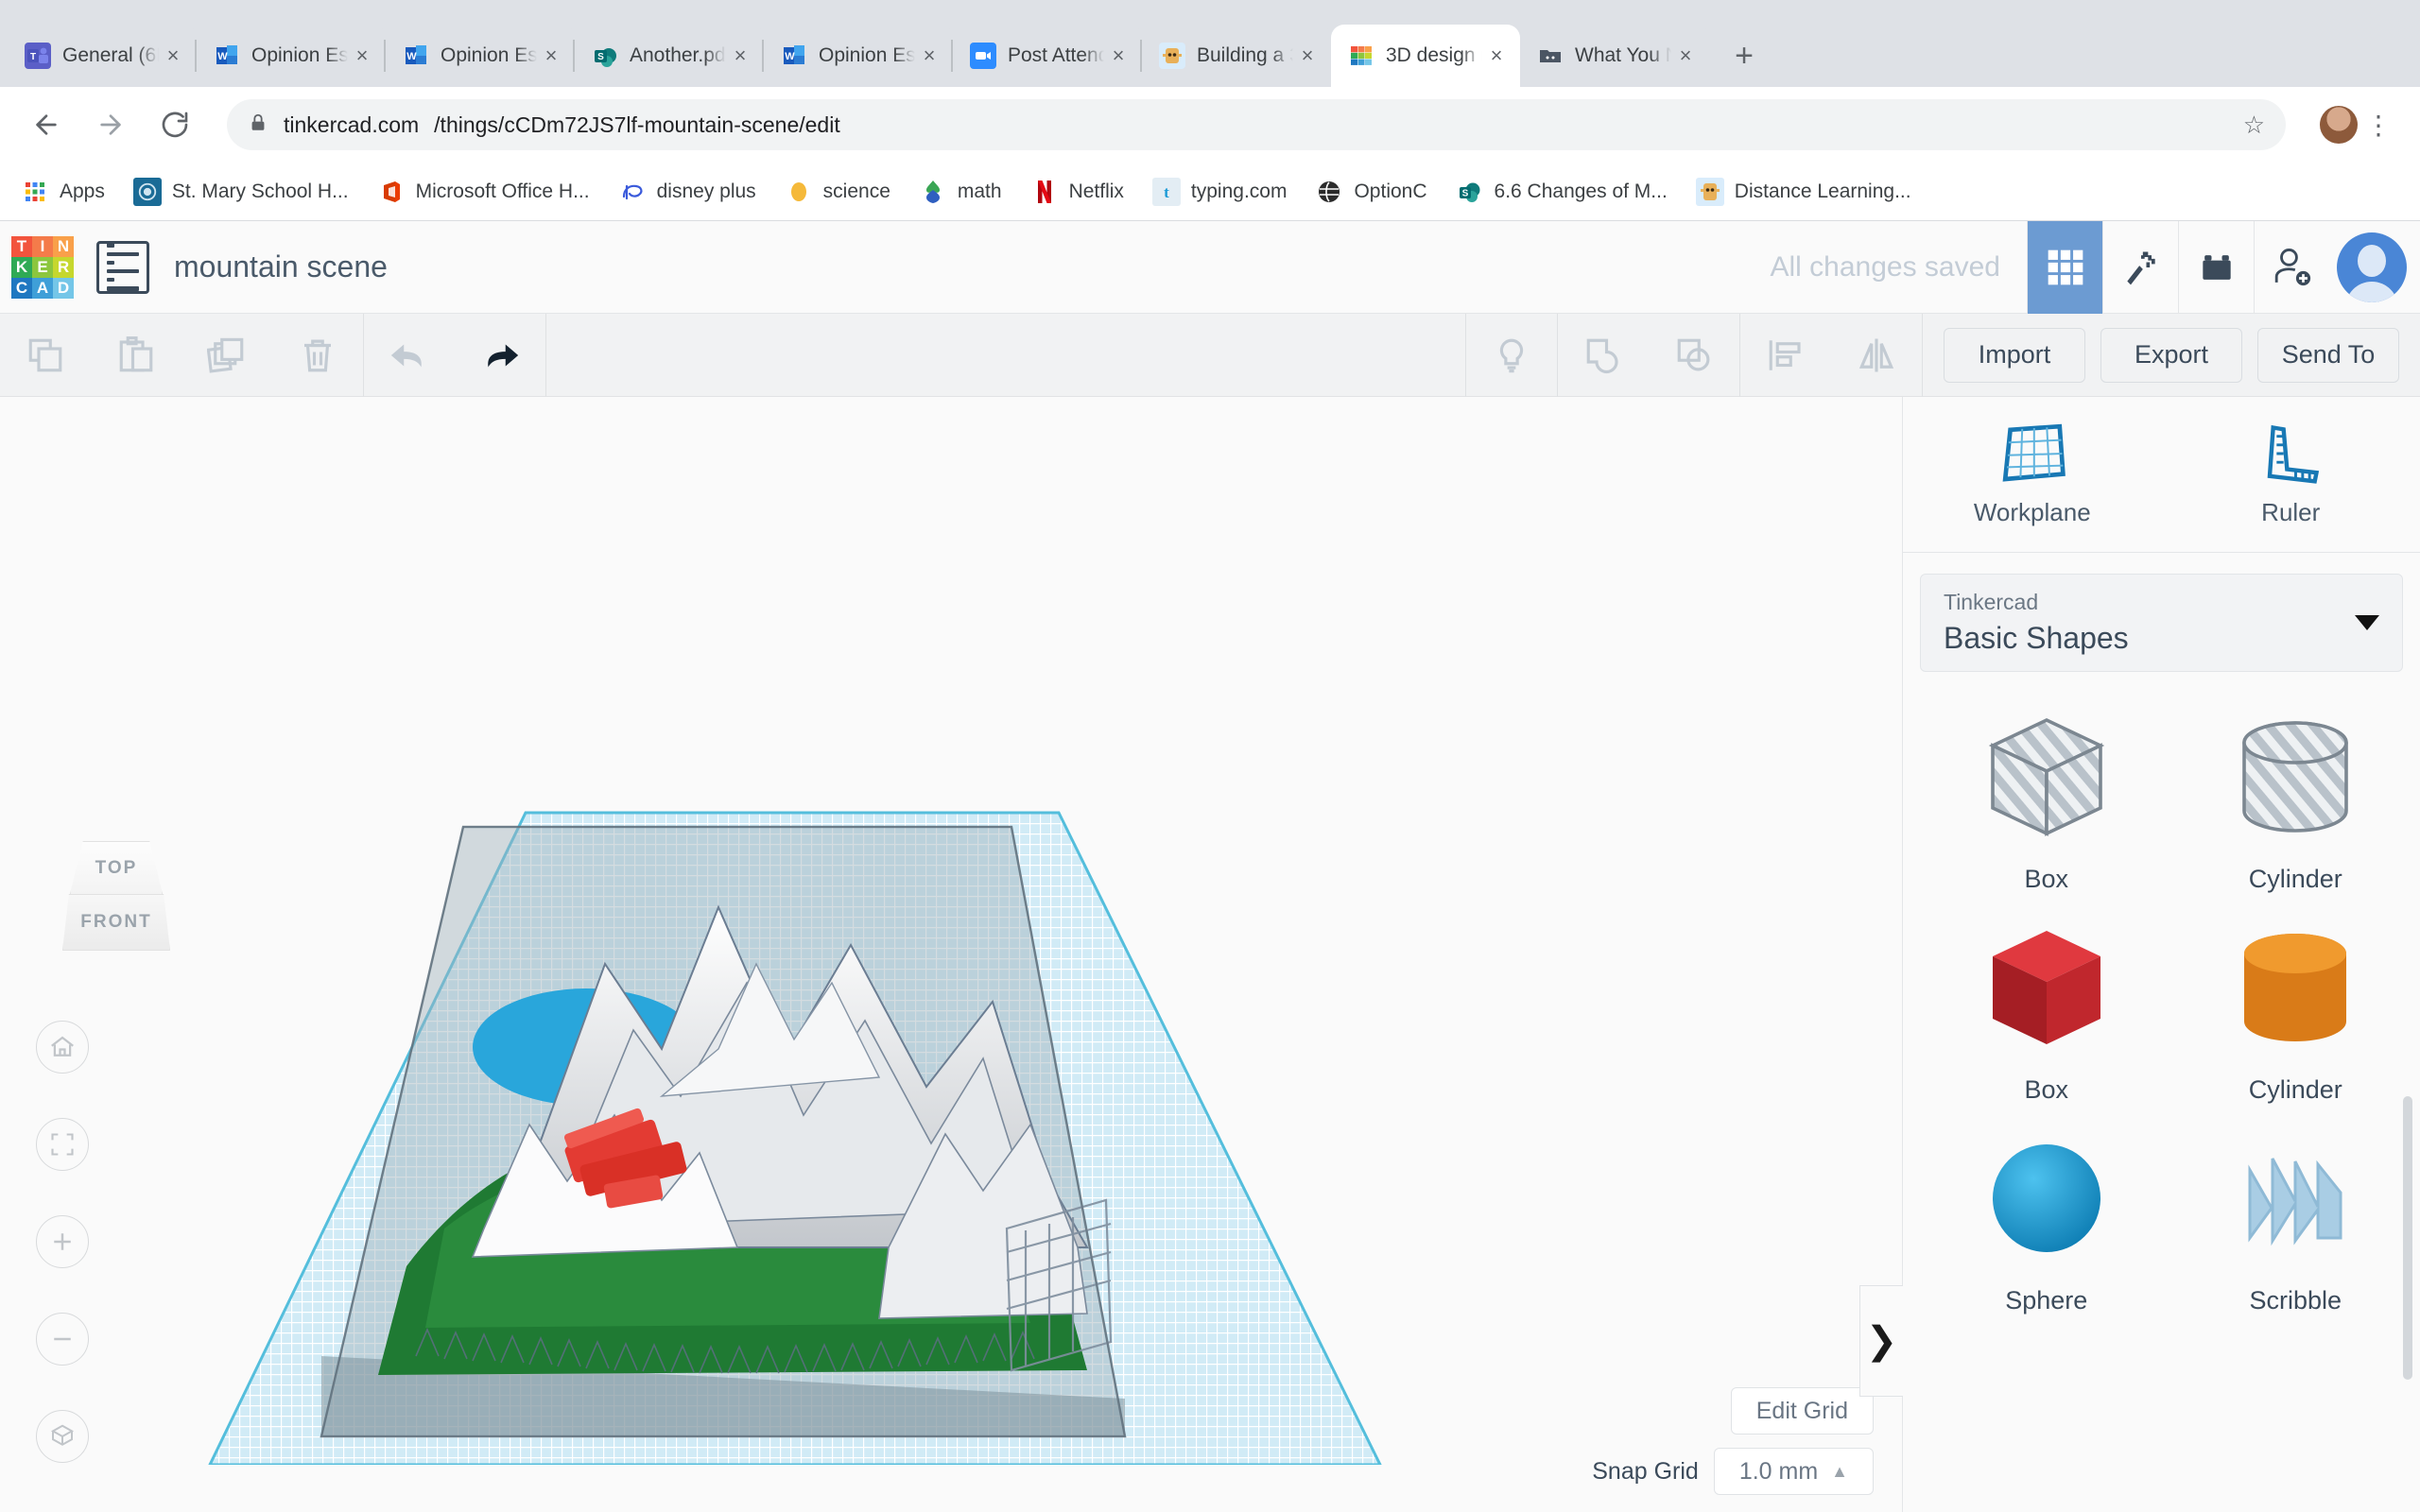 The height and width of the screenshot is (1512, 2420). What do you see at coordinates (838, 192) in the screenshot?
I see `bookmark-science: science` at bounding box center [838, 192].